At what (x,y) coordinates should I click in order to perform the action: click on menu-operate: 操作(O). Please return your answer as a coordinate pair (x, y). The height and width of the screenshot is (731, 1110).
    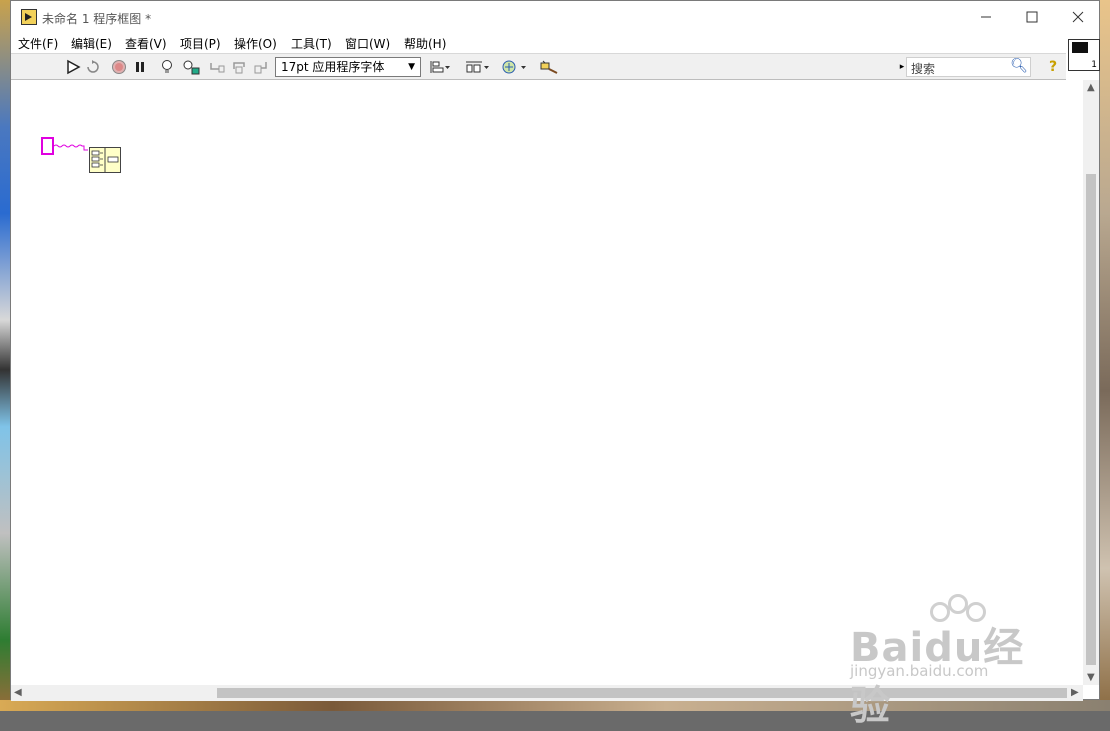
    Looking at the image, I should click on (255, 43).